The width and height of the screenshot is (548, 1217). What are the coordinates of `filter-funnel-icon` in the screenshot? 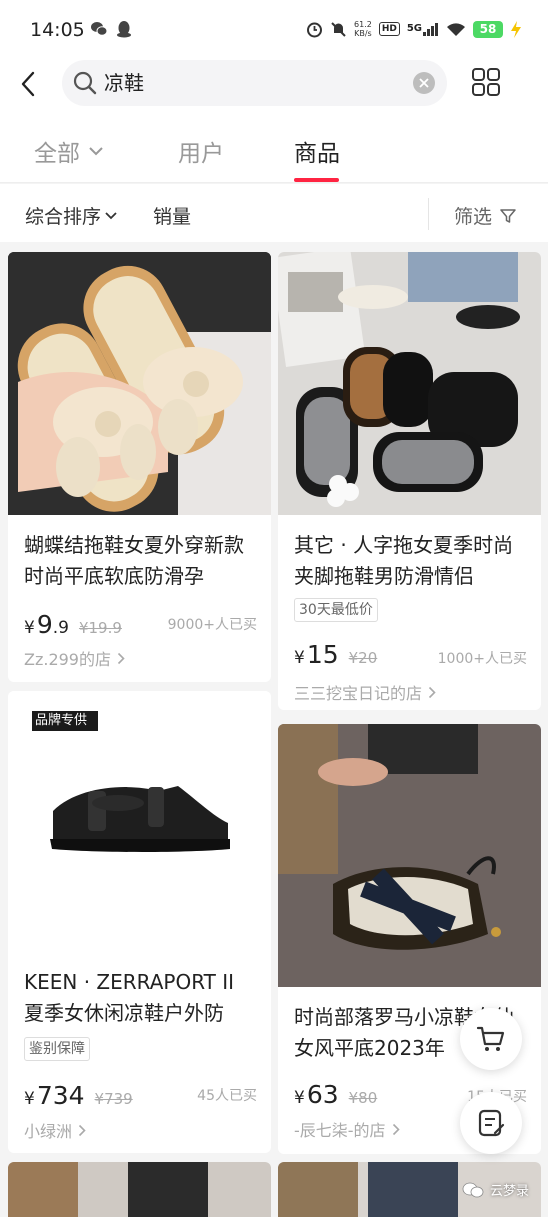 It's located at (508, 215).